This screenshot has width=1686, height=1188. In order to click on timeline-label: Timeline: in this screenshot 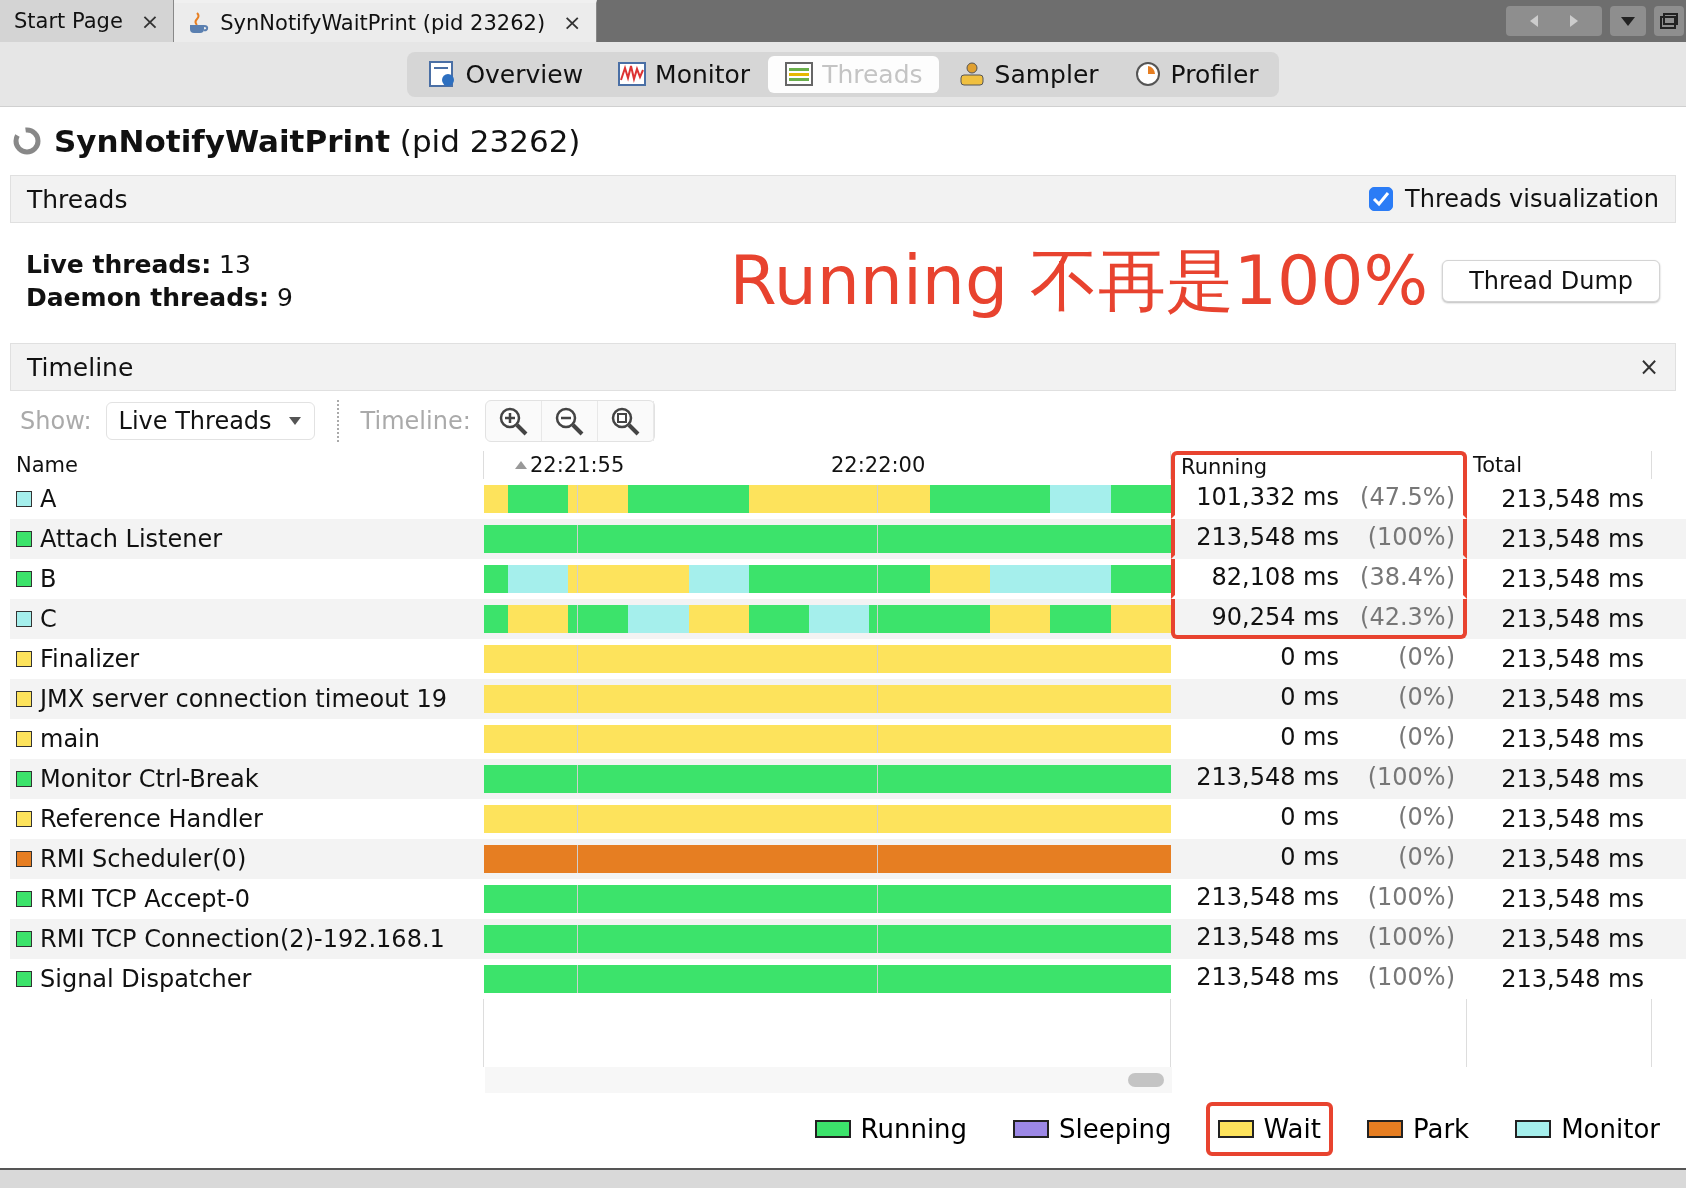, I will do `click(415, 421)`.